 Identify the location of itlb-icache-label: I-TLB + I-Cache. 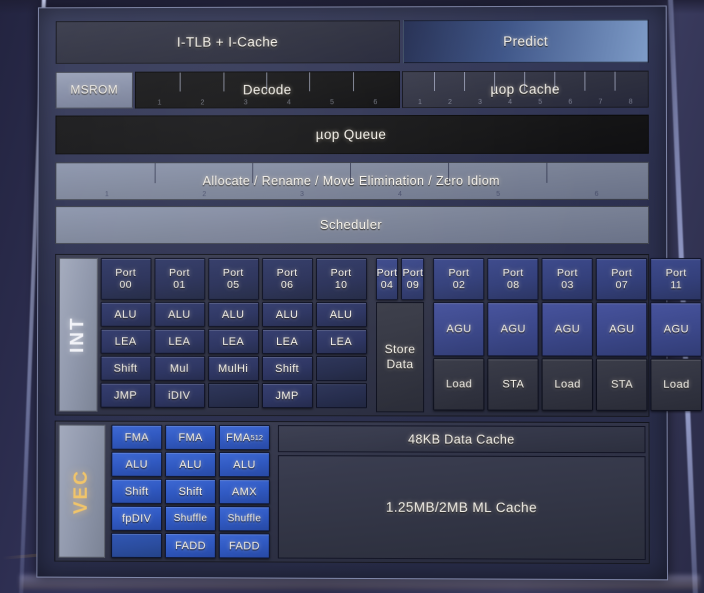
(227, 42).